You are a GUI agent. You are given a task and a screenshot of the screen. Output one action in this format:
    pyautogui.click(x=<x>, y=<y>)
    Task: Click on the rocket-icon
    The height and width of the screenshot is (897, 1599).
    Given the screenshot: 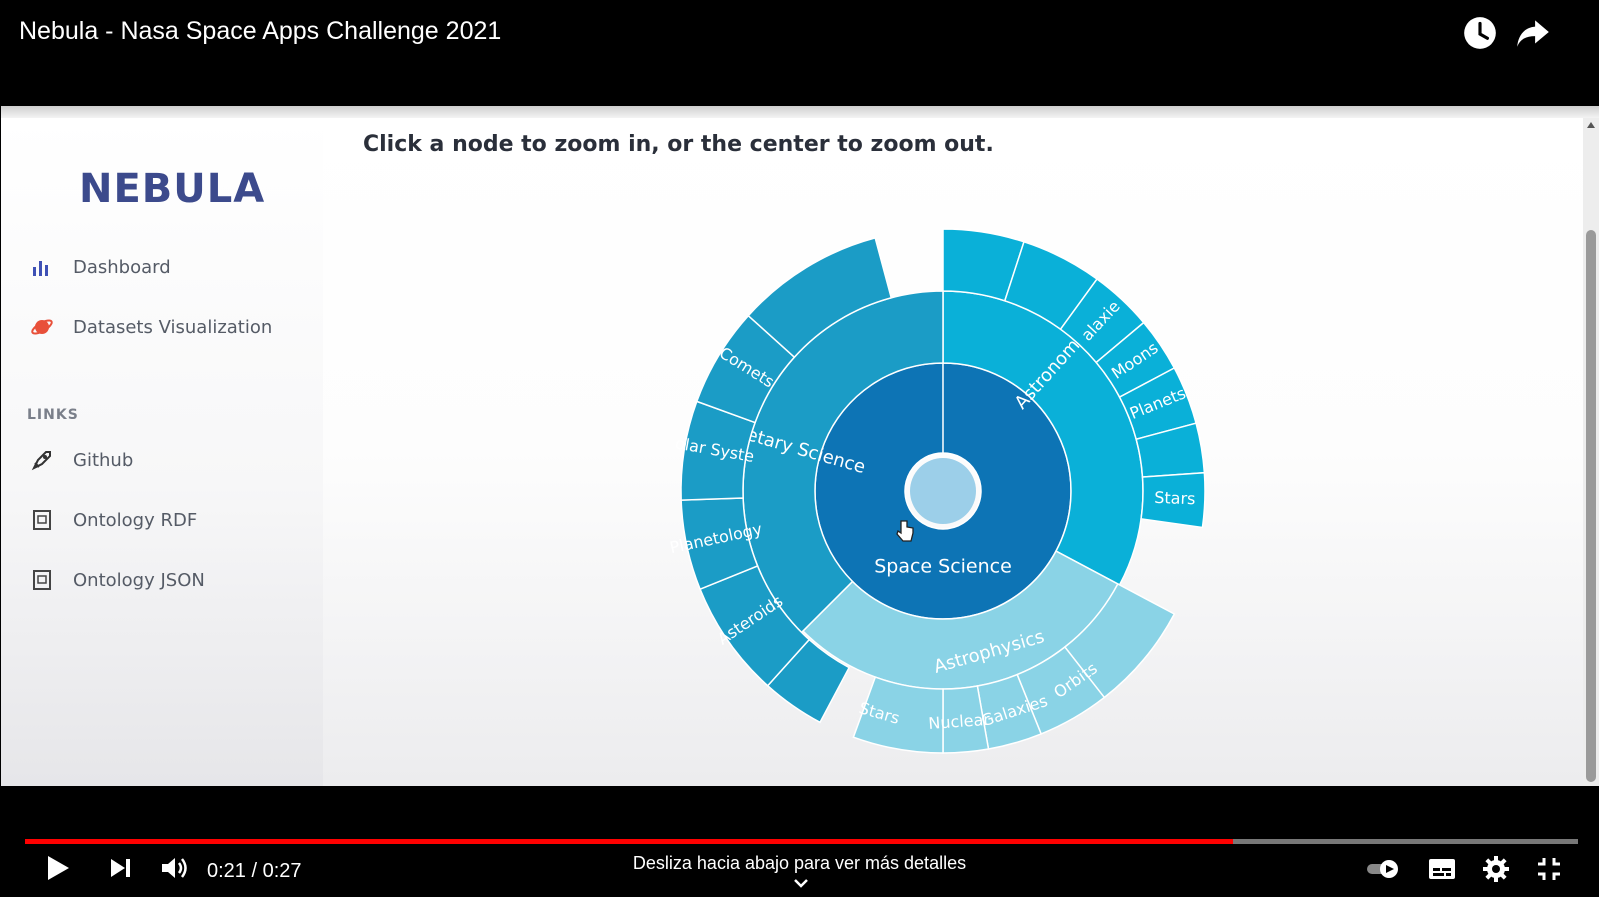 What is the action you would take?
    pyautogui.click(x=42, y=460)
    